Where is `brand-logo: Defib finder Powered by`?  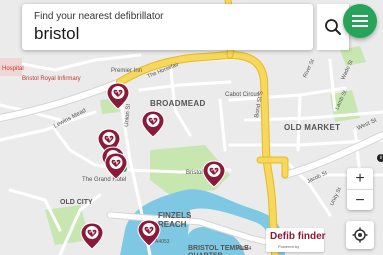 brand-logo: Defib finder Powered by is located at coordinates (296, 240).